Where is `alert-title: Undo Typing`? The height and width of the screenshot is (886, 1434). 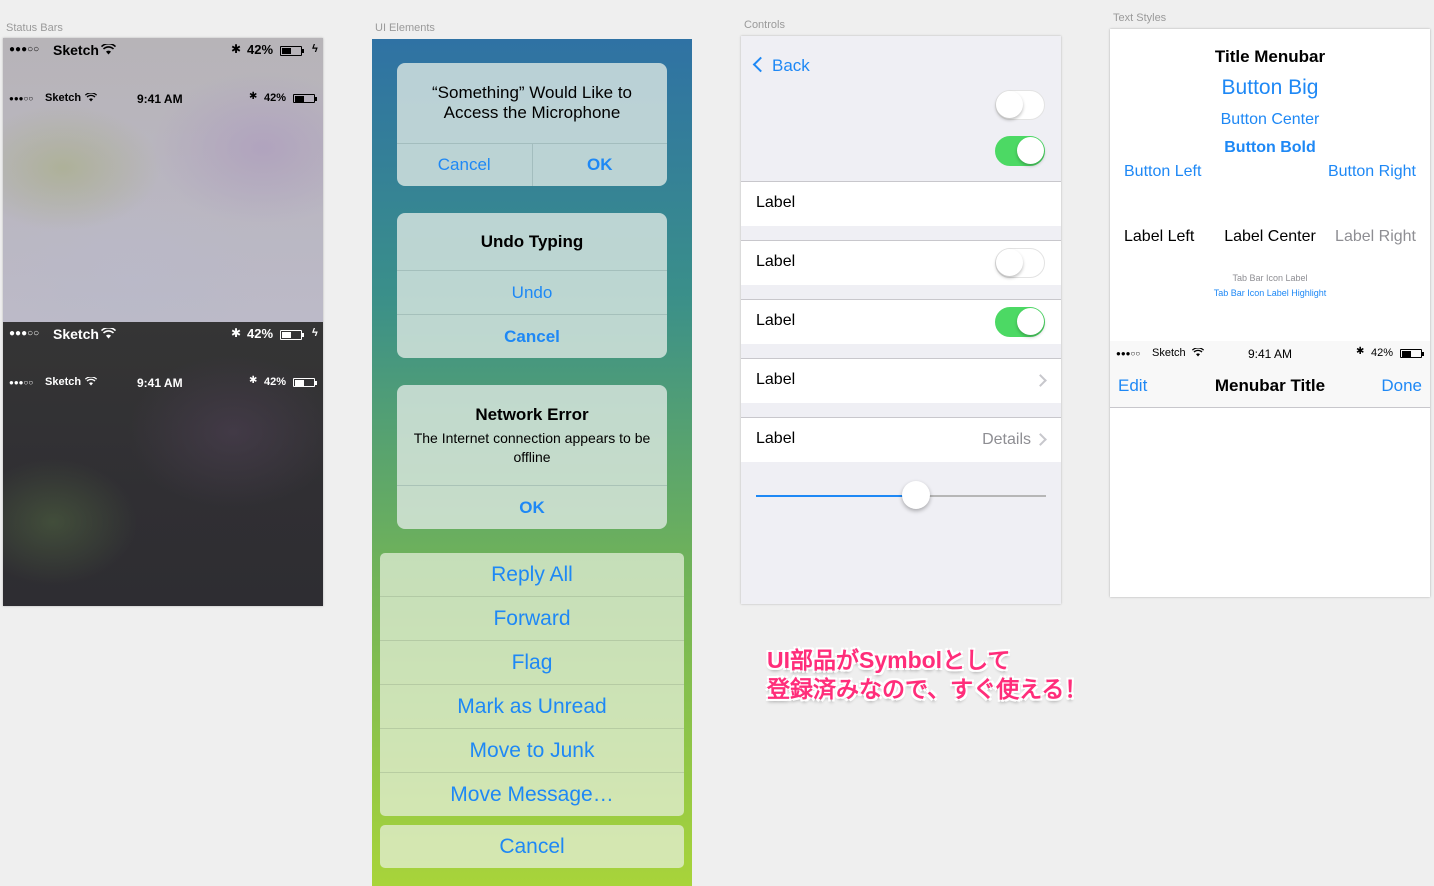 alert-title: Undo Typing is located at coordinates (532, 241).